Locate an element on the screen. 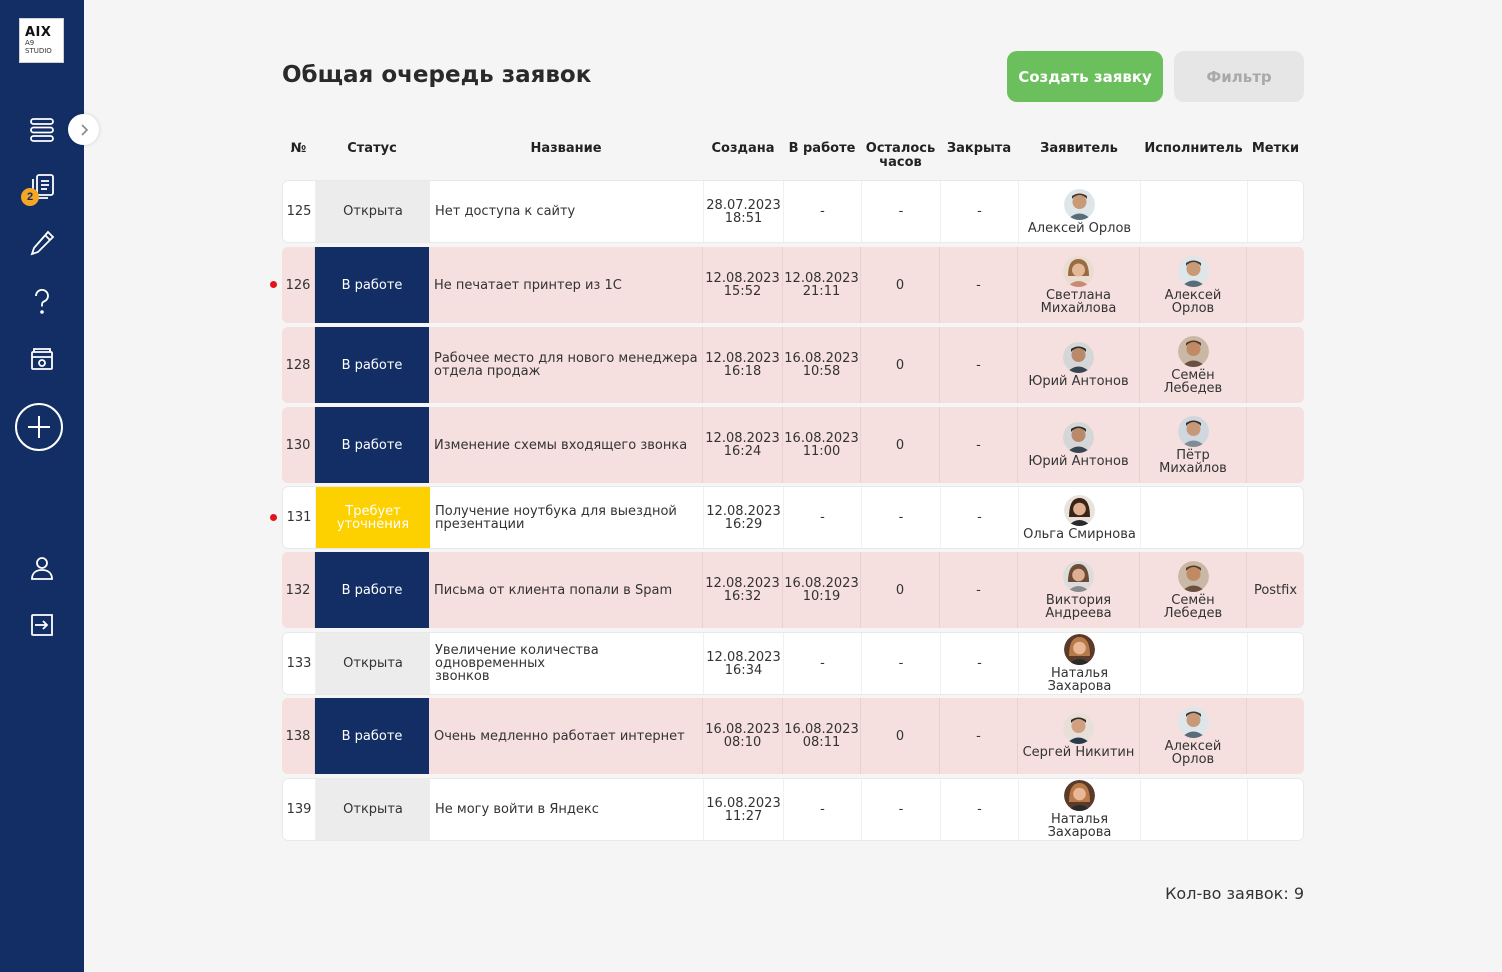  col-header-hours-left-line2: часов is located at coordinates (900, 162).